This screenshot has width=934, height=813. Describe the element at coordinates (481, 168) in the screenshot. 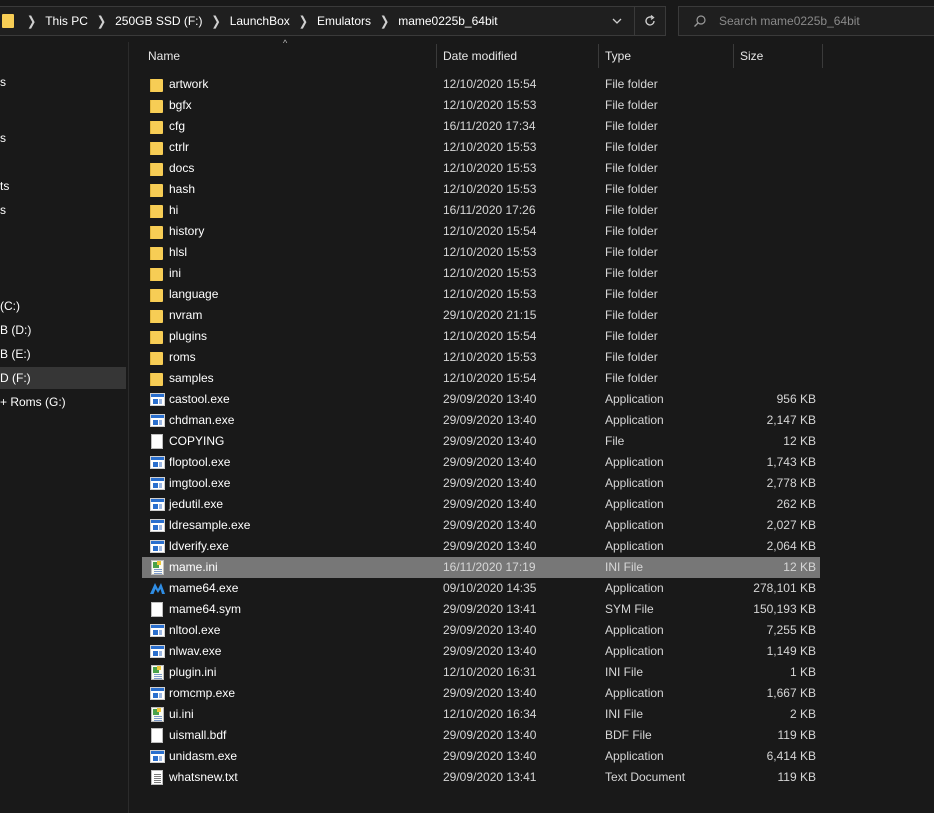

I see `file-row: docs 12/10/2020 15:53 File folder` at that location.